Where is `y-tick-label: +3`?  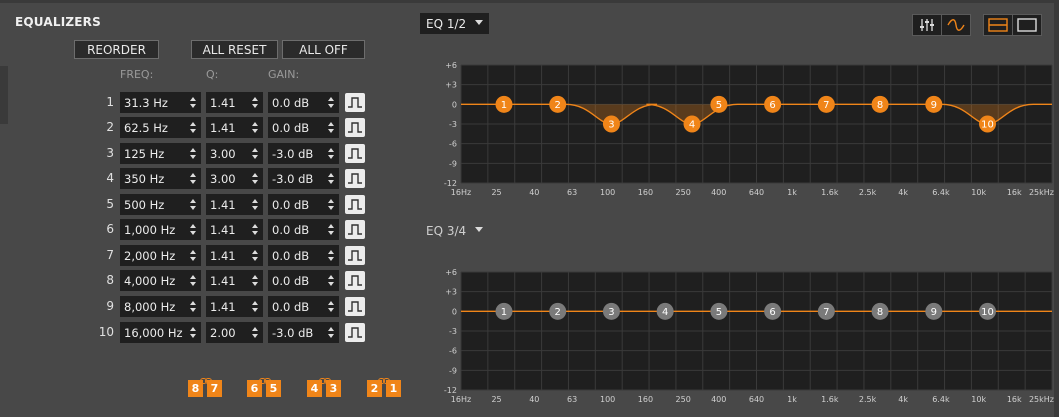
y-tick-label: +3 is located at coordinates (451, 85).